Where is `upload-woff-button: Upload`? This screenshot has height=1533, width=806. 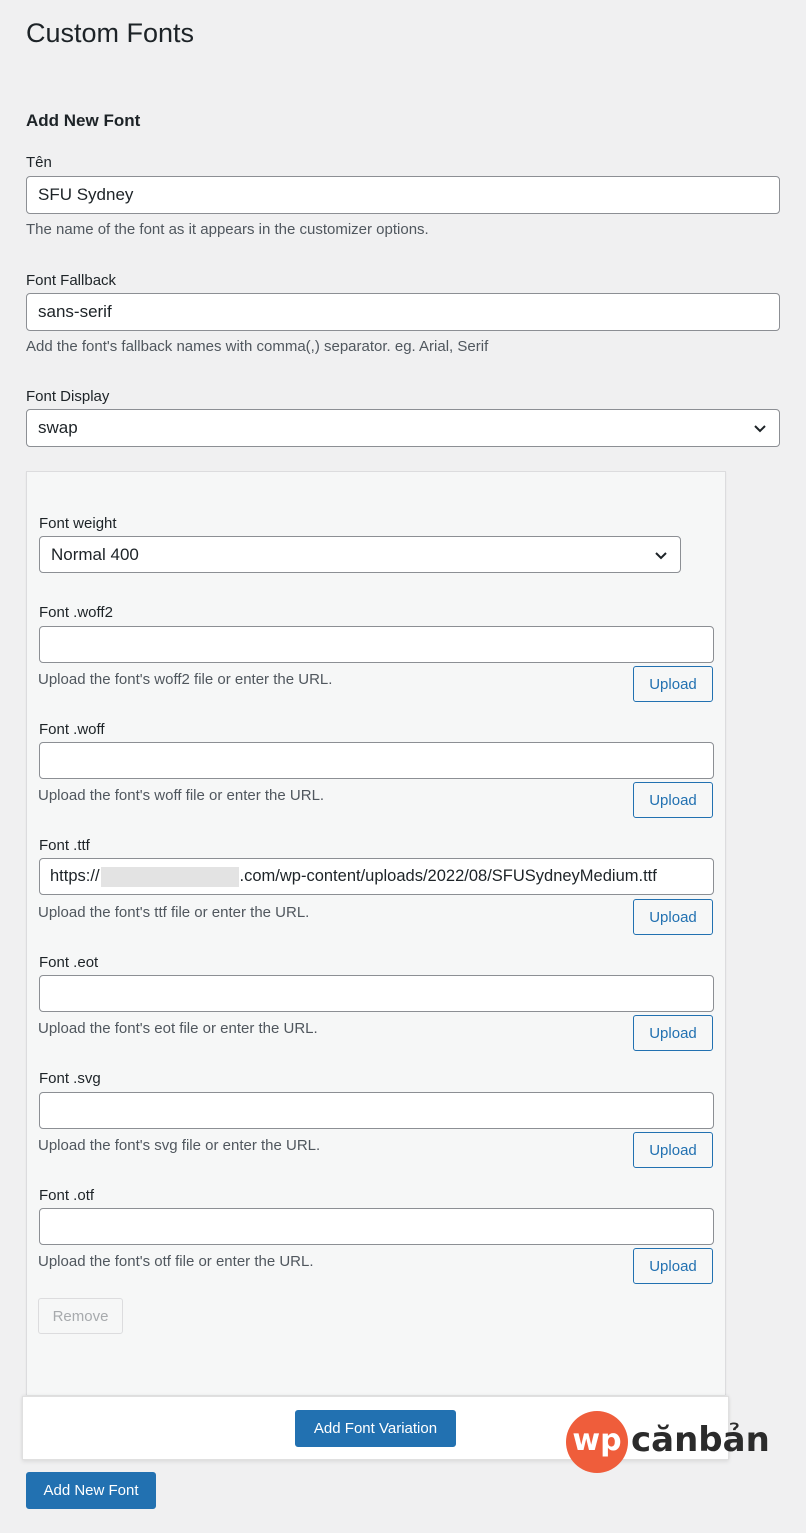 upload-woff-button: Upload is located at coordinates (673, 800).